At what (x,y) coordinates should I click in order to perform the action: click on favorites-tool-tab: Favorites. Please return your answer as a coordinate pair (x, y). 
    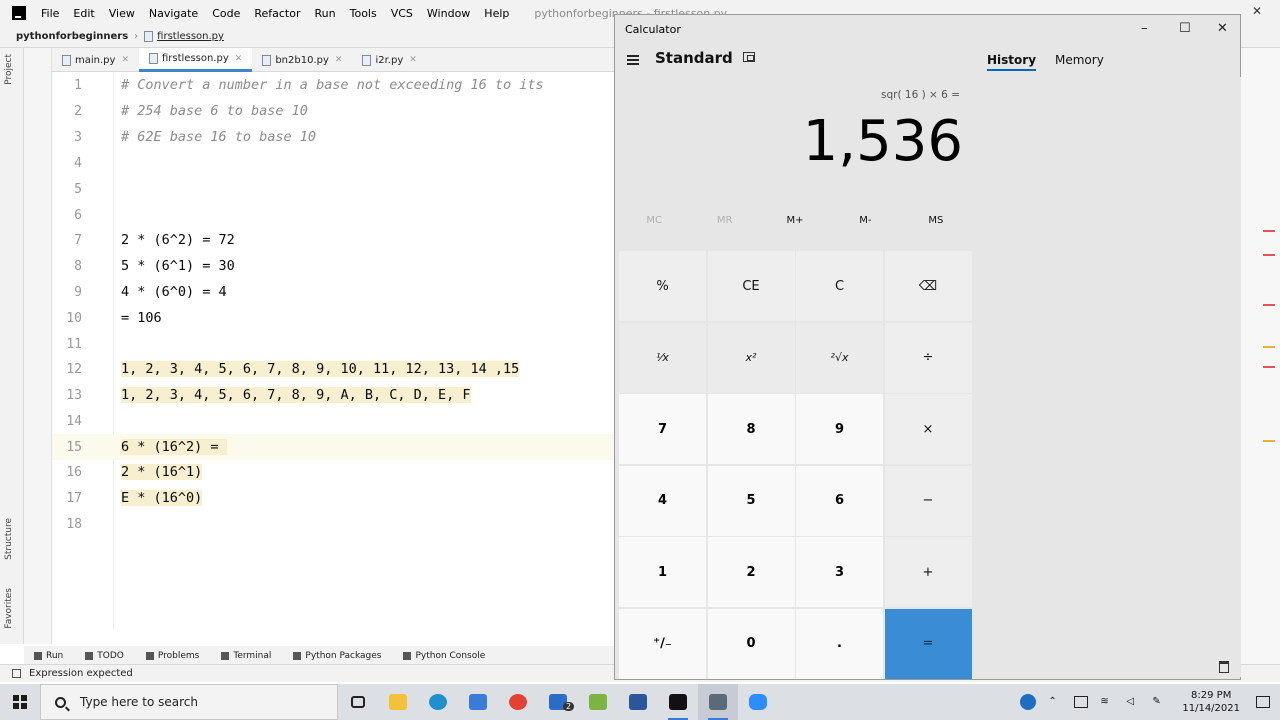
    Looking at the image, I should click on (9, 608).